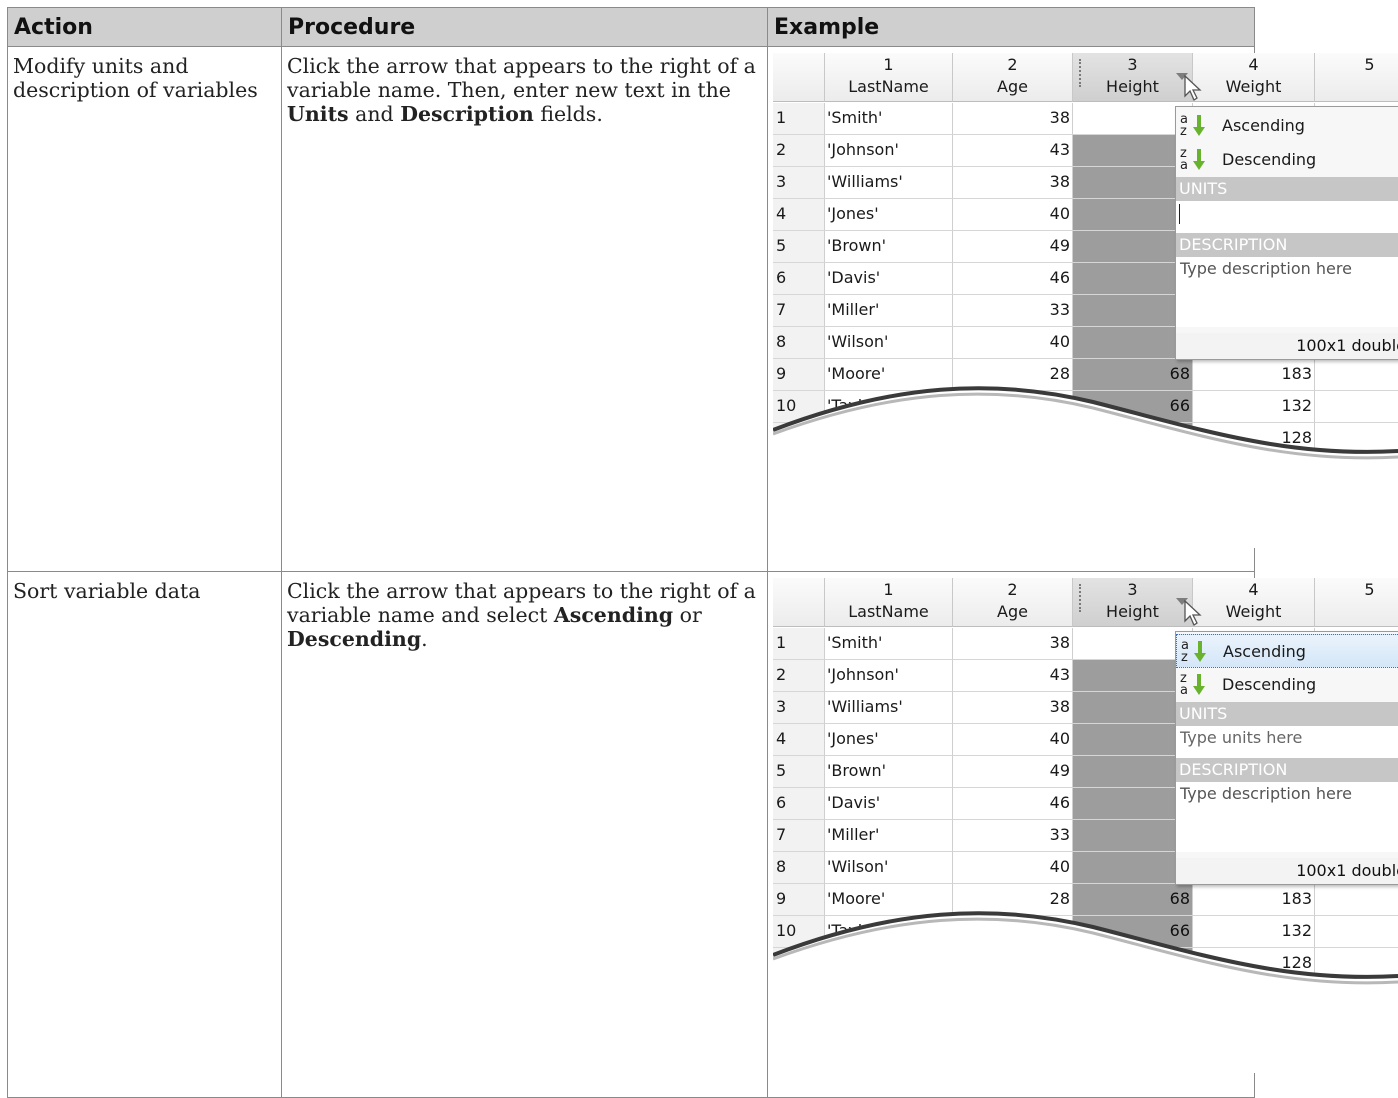 The height and width of the screenshot is (1098, 1398). Describe the element at coordinates (524, 27) in the screenshot. I see `header-procedure: Procedure` at that location.